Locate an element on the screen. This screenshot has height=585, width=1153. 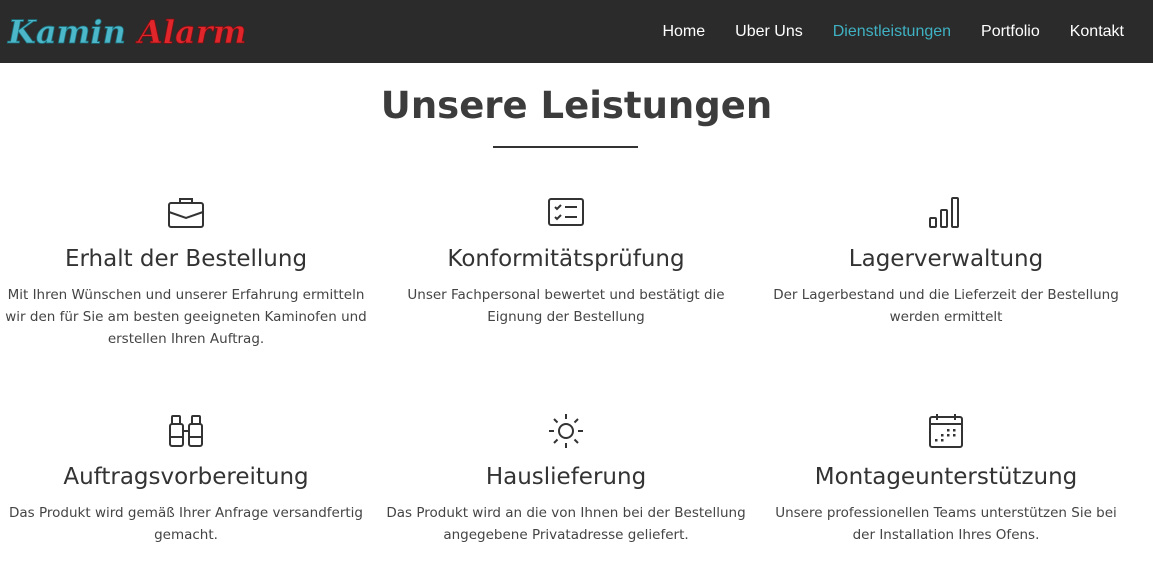
service-title: Lagerverwaltung is located at coordinates (946, 259).